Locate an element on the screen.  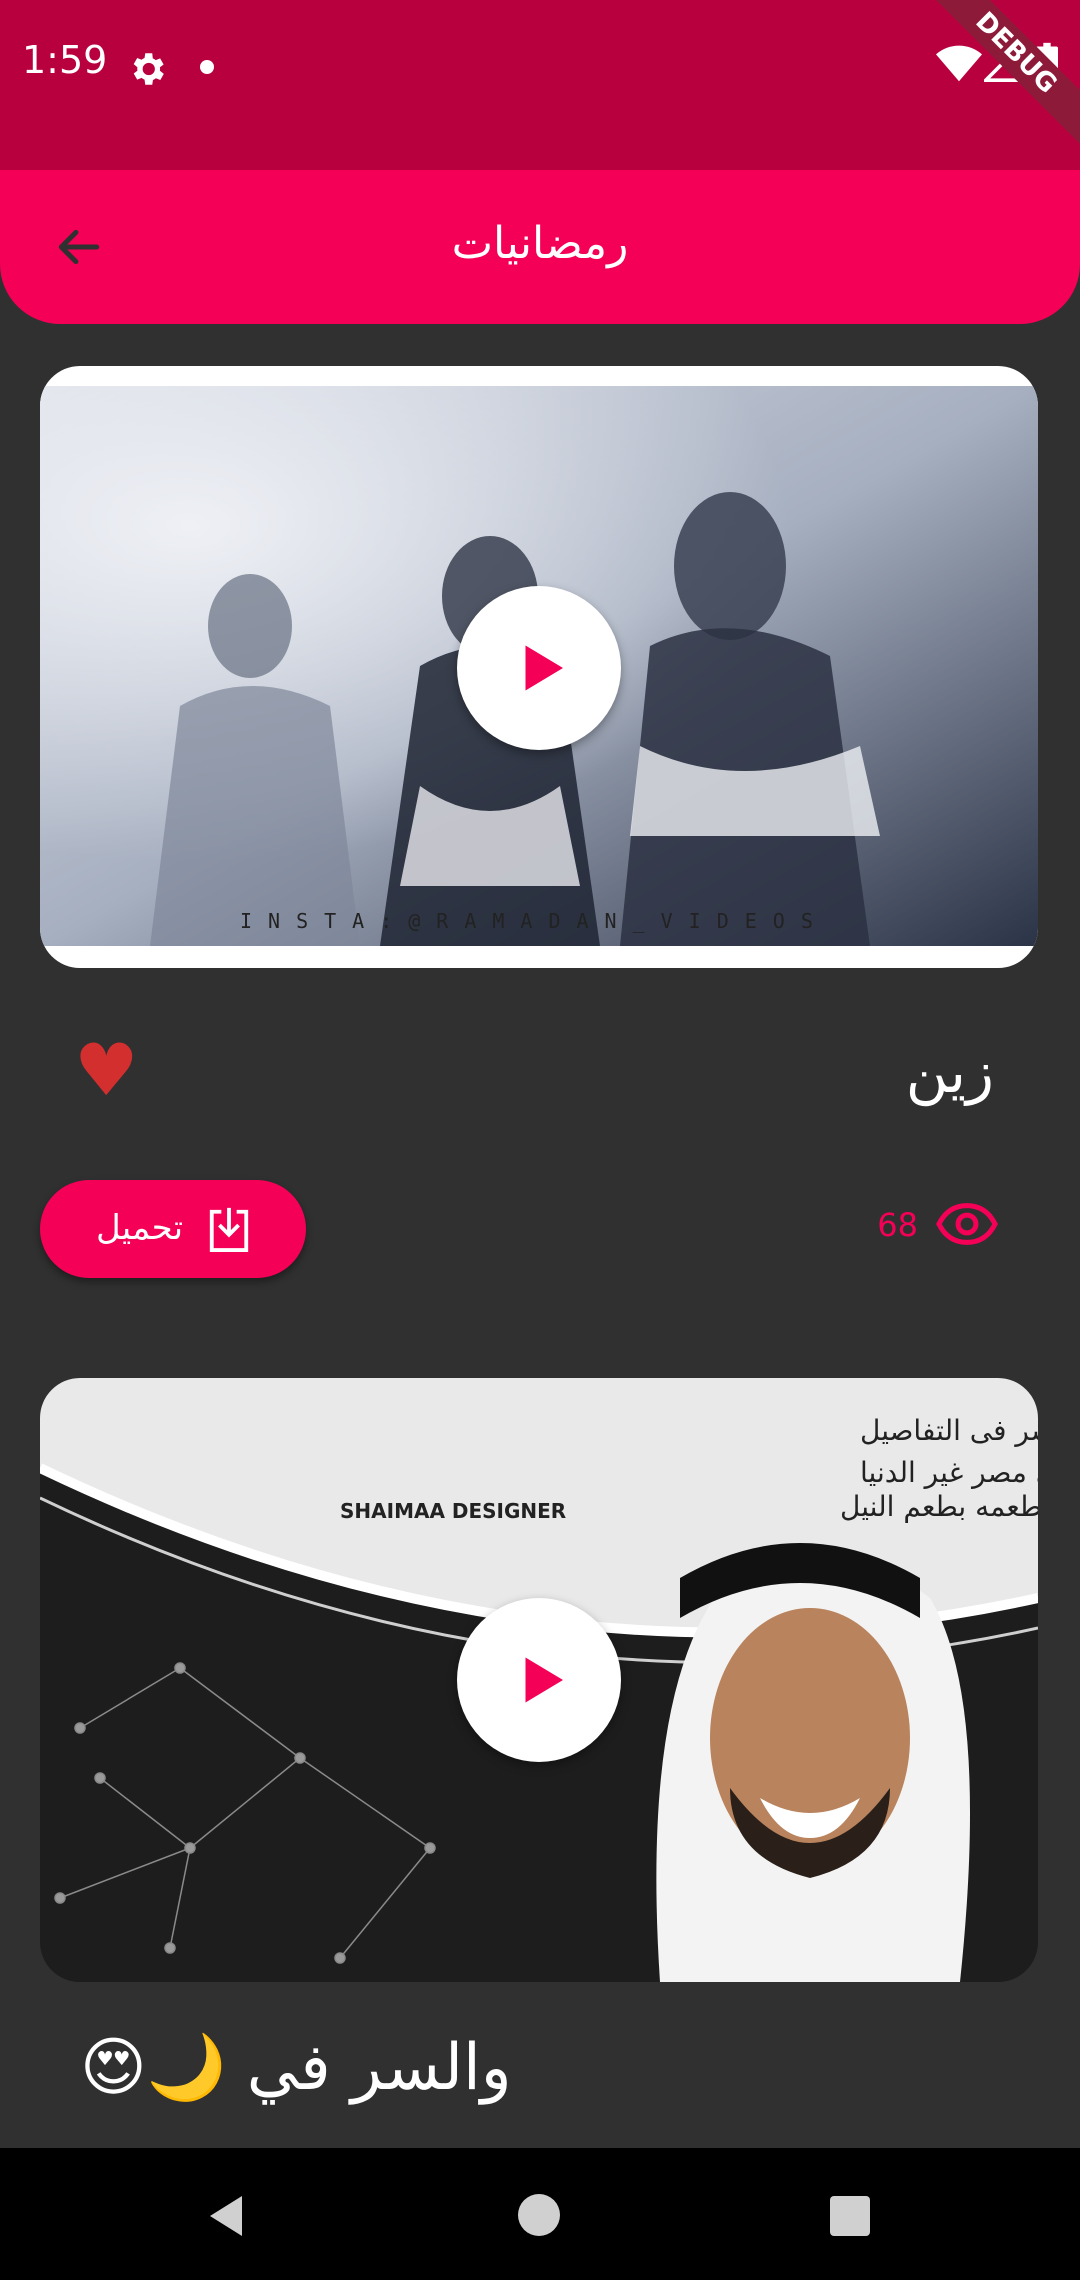
app-bar: رمضانيات is located at coordinates (540, 247).